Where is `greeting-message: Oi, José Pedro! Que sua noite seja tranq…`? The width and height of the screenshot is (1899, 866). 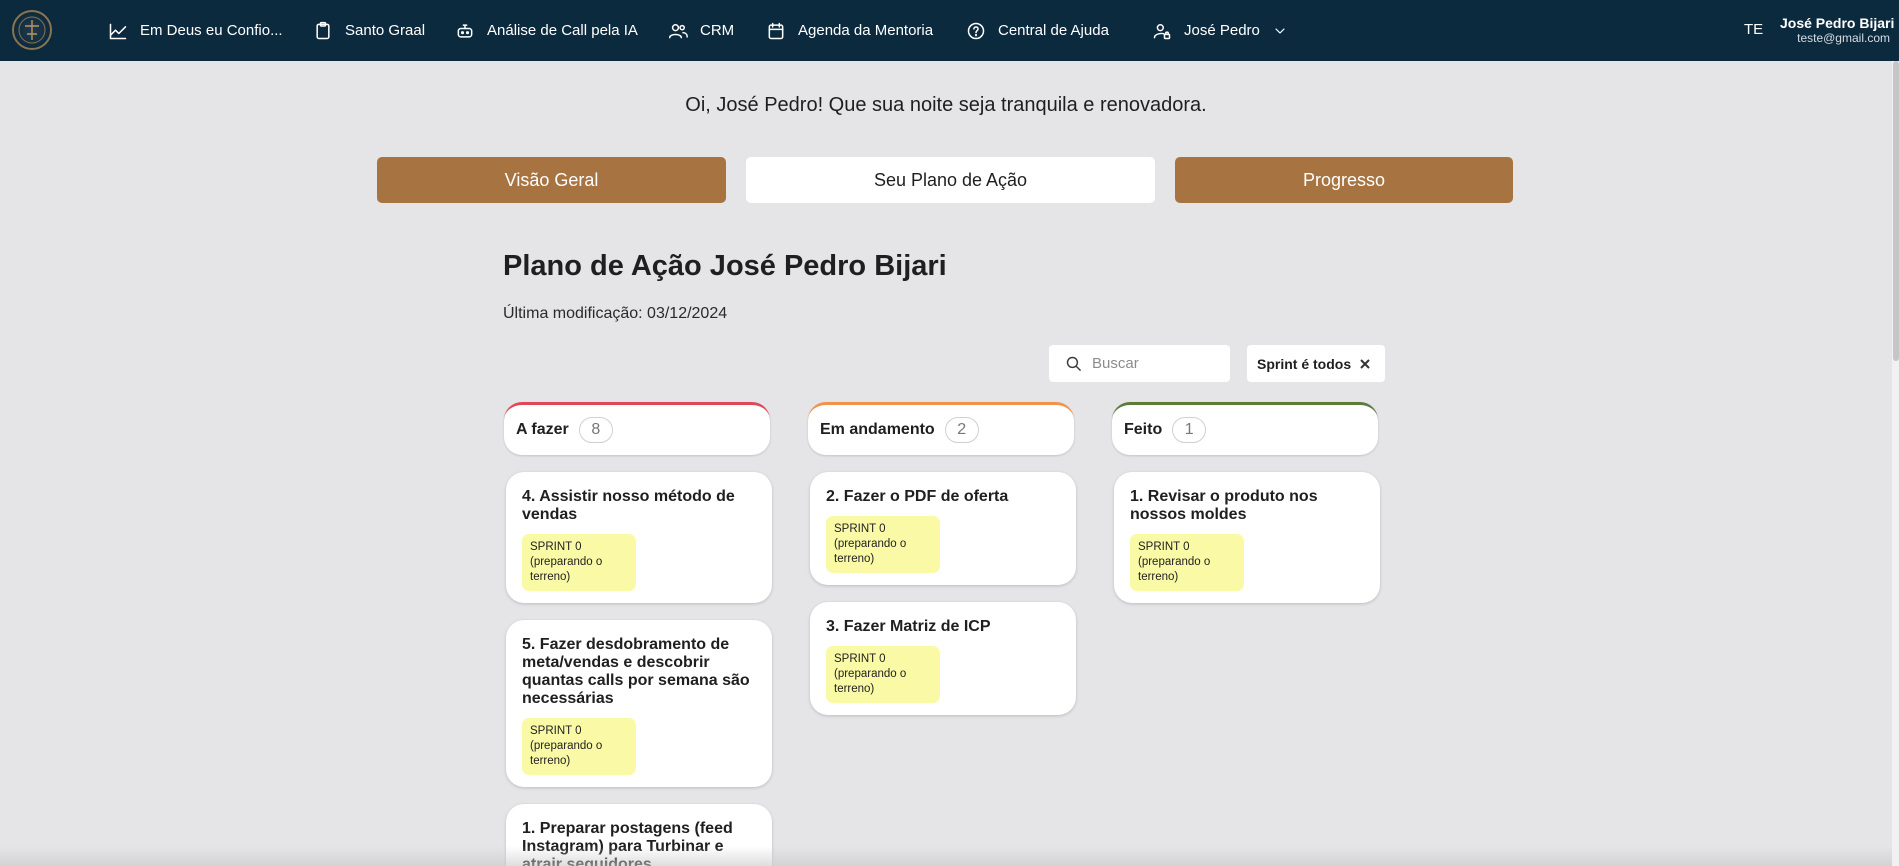 greeting-message: Oi, José Pedro! Que sua noite seja tranq… is located at coordinates (946, 105).